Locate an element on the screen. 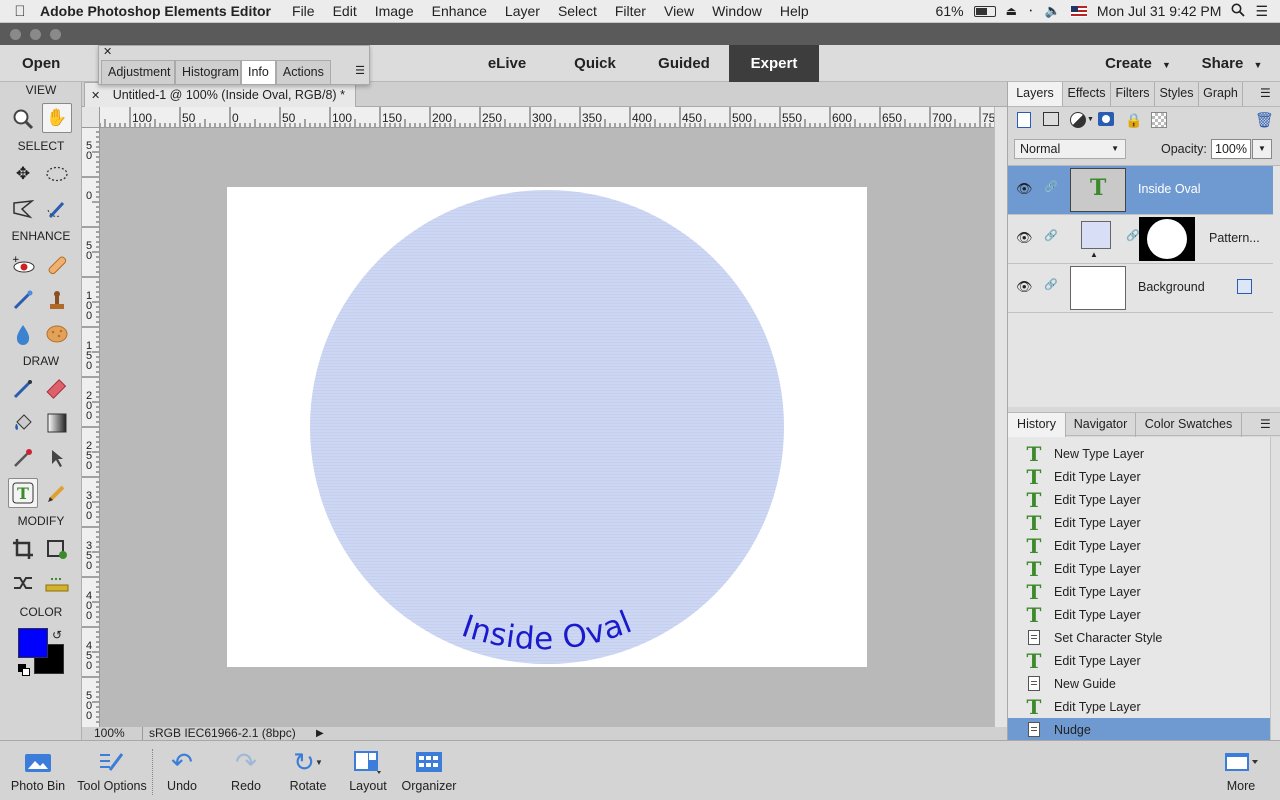  mode-quick: Quick is located at coordinates (595, 63).